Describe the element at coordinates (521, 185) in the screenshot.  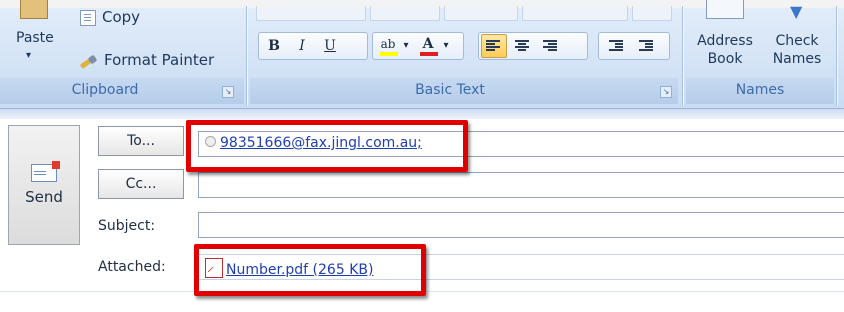
I see `cc-field` at that location.